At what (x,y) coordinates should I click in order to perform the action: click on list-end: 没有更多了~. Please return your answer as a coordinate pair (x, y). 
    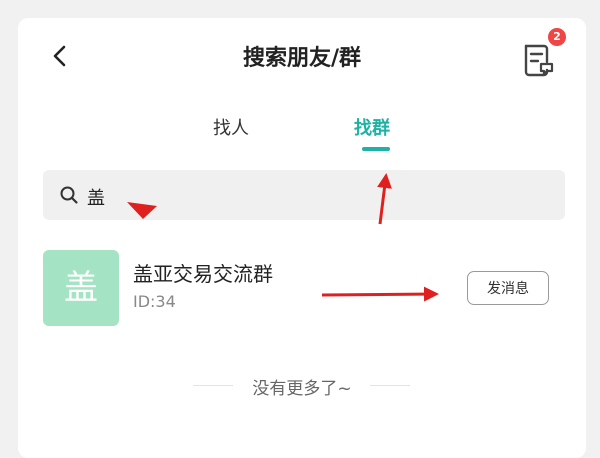
    Looking at the image, I should click on (302, 386).